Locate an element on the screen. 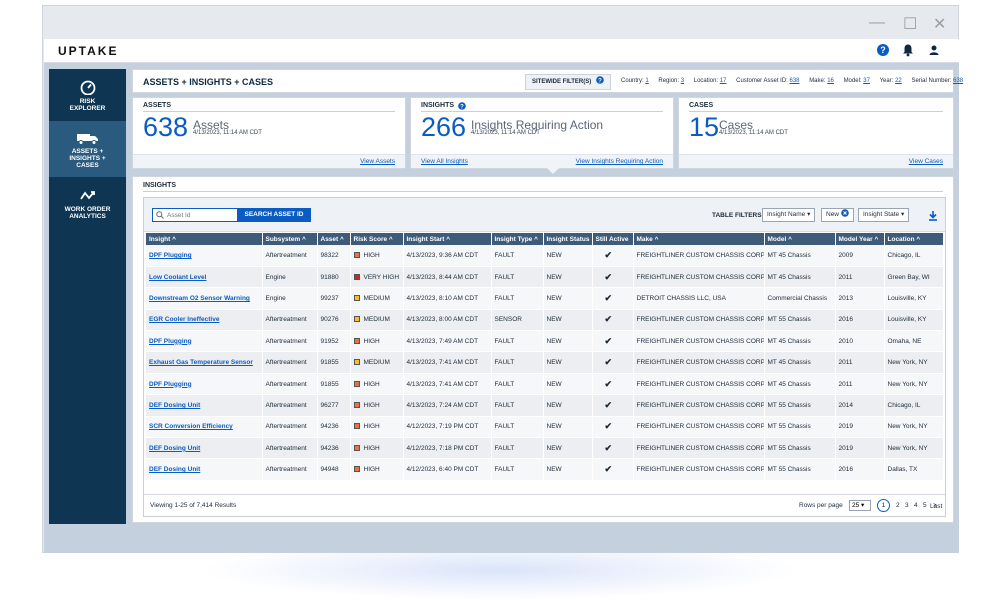 The height and width of the screenshot is (600, 1000). caret-down-icon: ▾ is located at coordinates (809, 214).